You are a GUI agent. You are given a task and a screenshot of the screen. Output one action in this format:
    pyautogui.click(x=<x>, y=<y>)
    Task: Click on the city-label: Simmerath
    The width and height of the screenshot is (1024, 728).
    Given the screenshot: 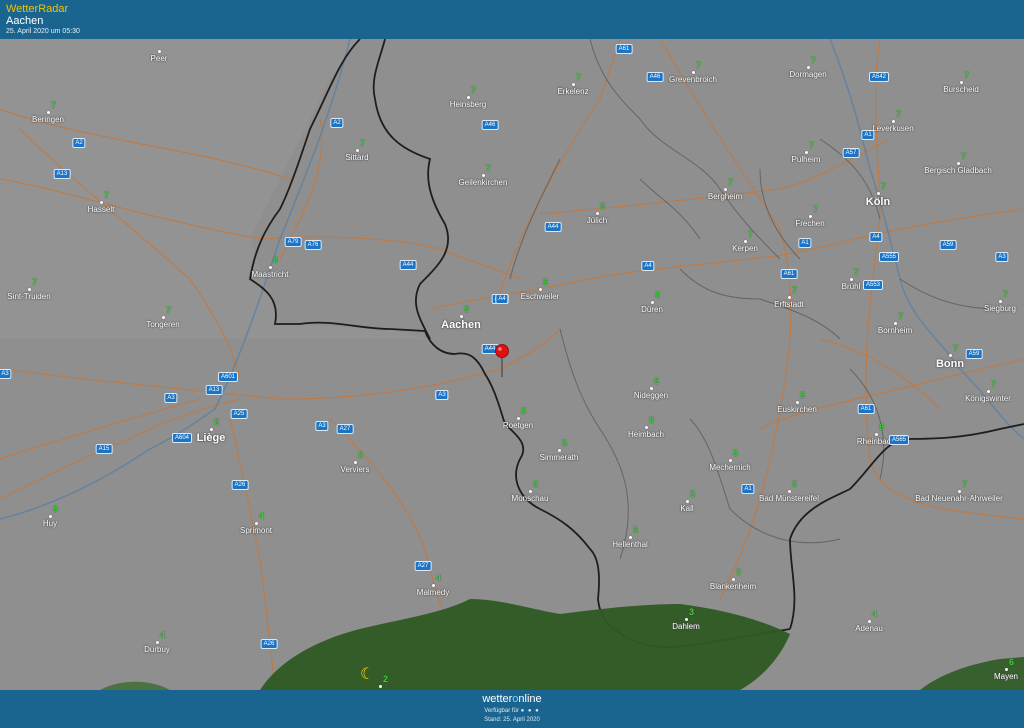 What is the action you would take?
    pyautogui.click(x=559, y=457)
    